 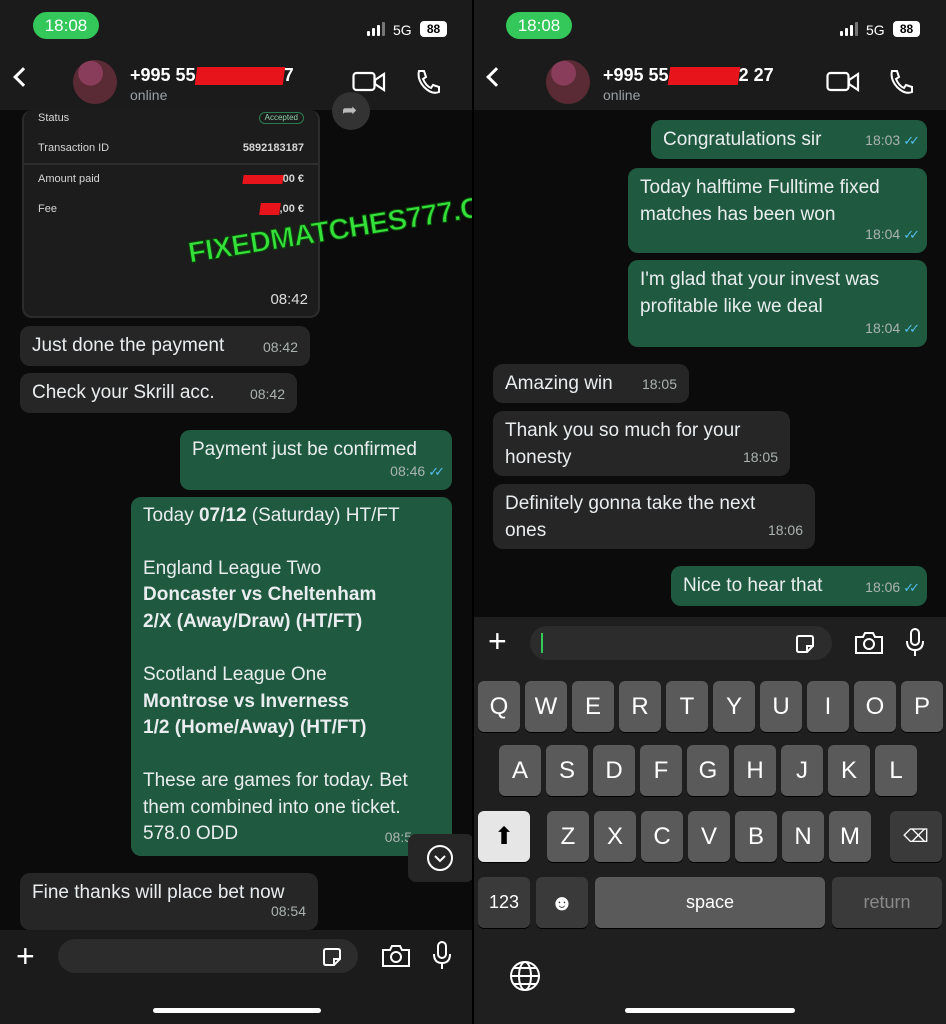 I want to click on key-l: L, so click(x=896, y=770).